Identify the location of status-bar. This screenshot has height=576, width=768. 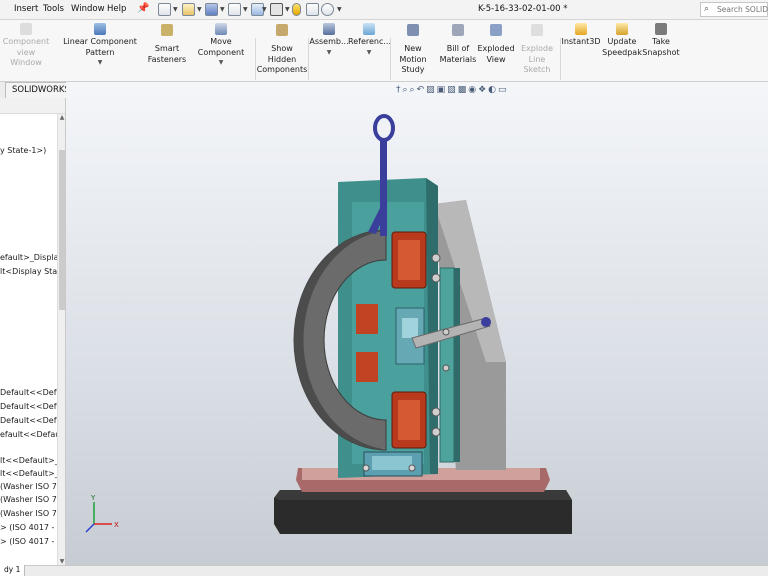
(384, 570).